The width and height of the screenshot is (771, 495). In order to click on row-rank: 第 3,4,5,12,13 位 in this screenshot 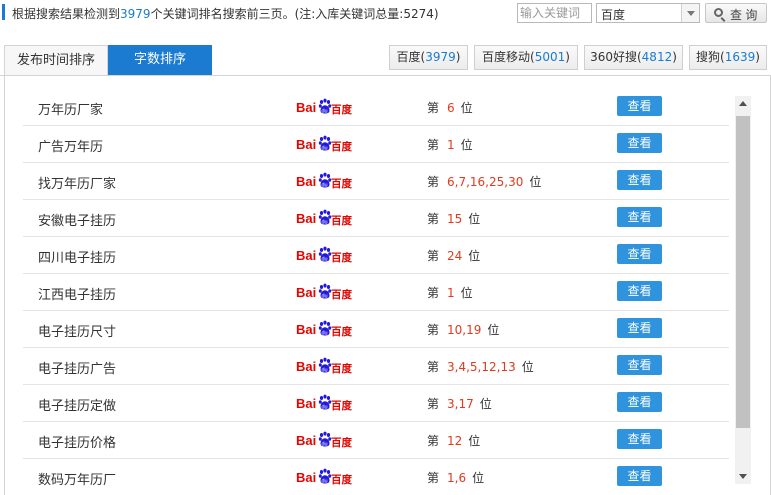, I will do `click(480, 367)`.